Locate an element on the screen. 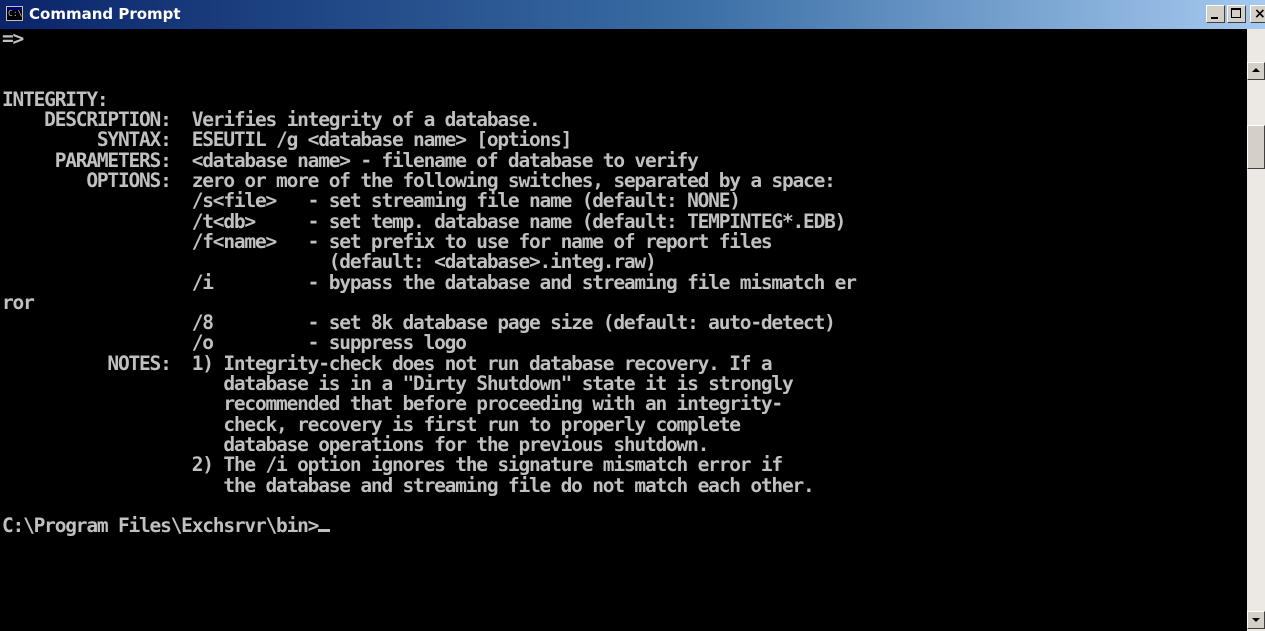 The height and width of the screenshot is (631, 1265). close-icon: × is located at coordinates (1259, 14).